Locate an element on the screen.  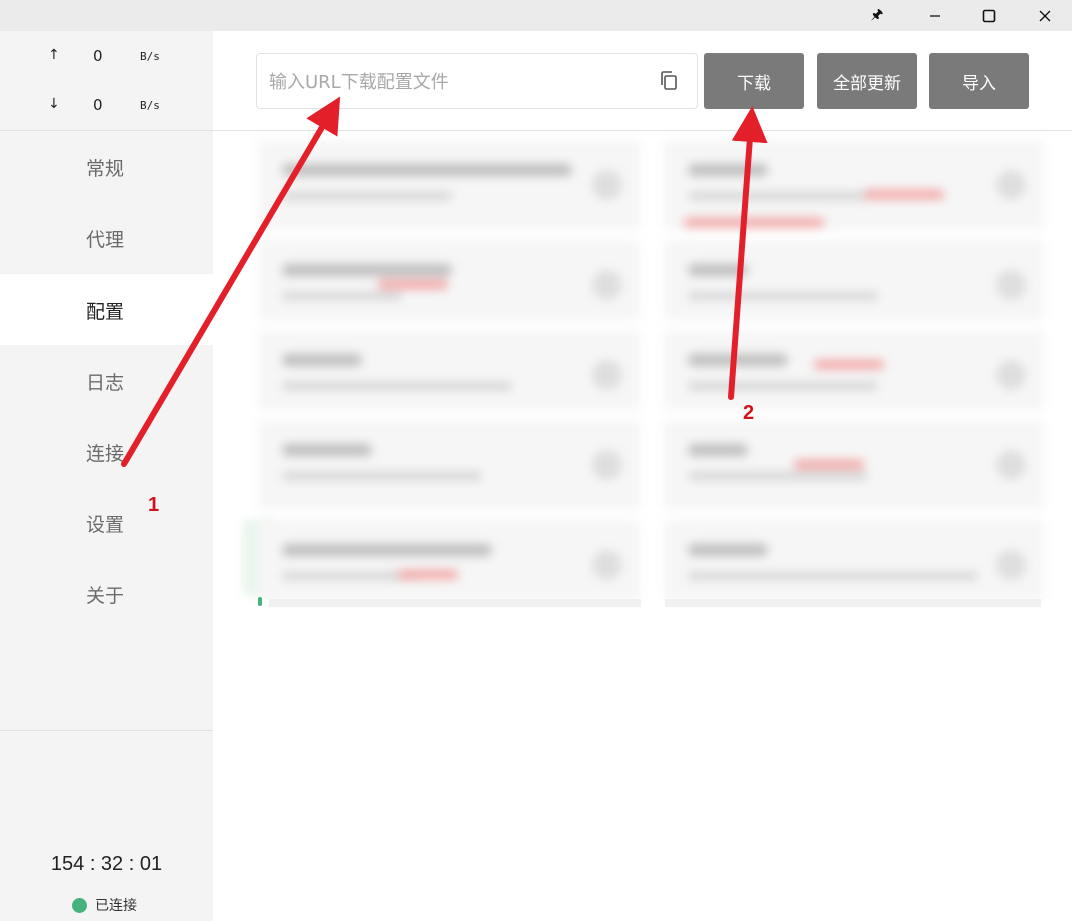
pin-icon: 🖈 is located at coordinates (877, 15).